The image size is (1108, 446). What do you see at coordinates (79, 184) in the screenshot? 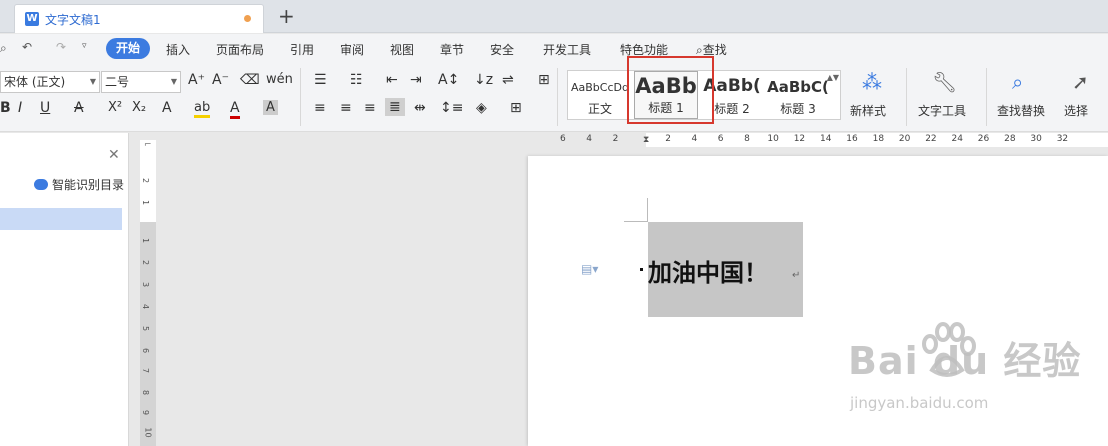
I see `smart-toc-button: 智能识别目录` at bounding box center [79, 184].